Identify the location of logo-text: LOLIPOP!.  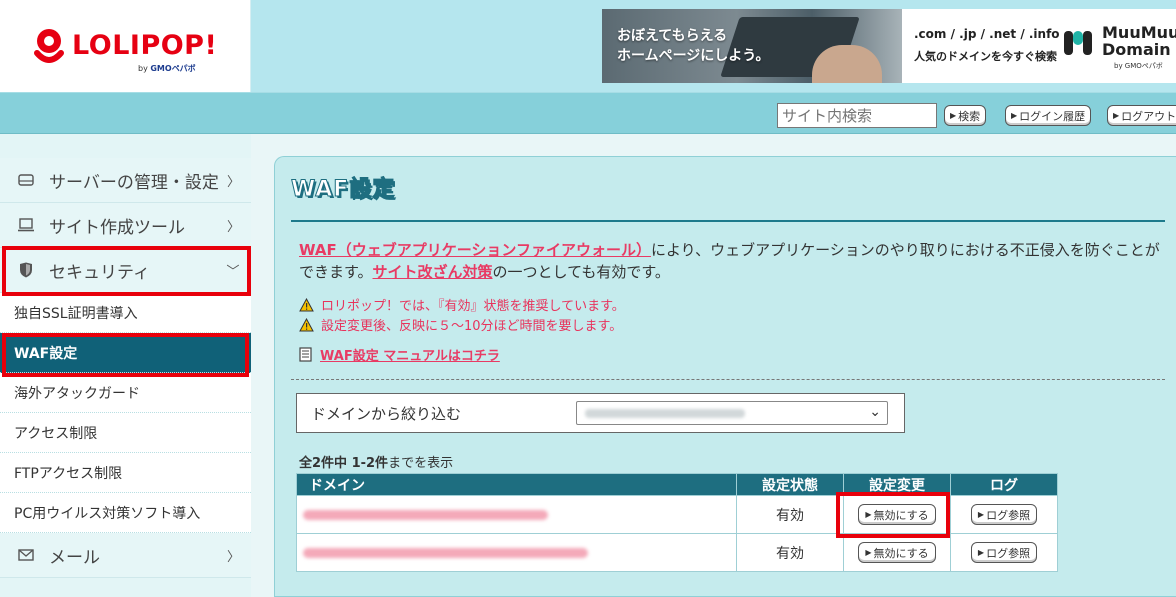
(145, 45).